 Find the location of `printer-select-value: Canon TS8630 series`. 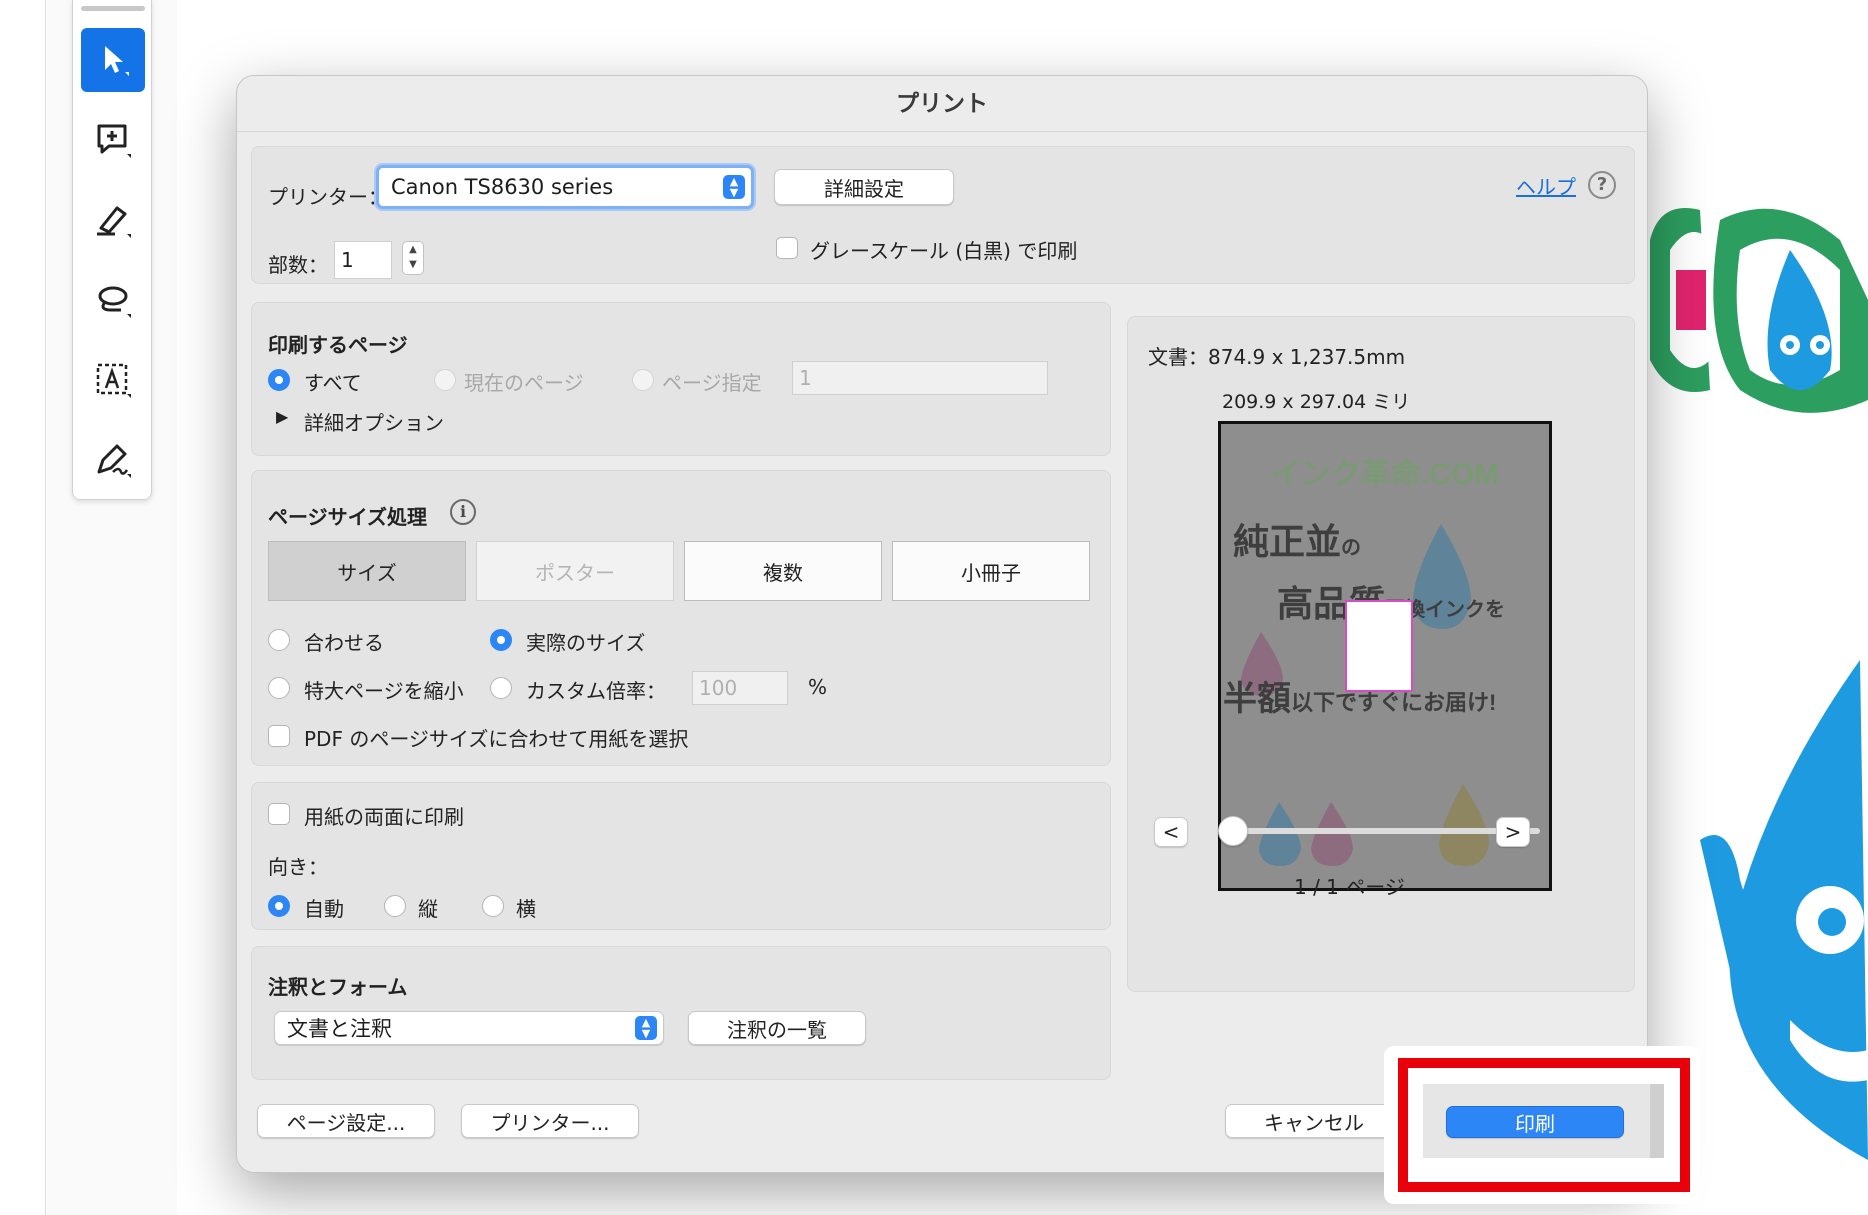

printer-select-value: Canon TS8630 series is located at coordinates (502, 187).